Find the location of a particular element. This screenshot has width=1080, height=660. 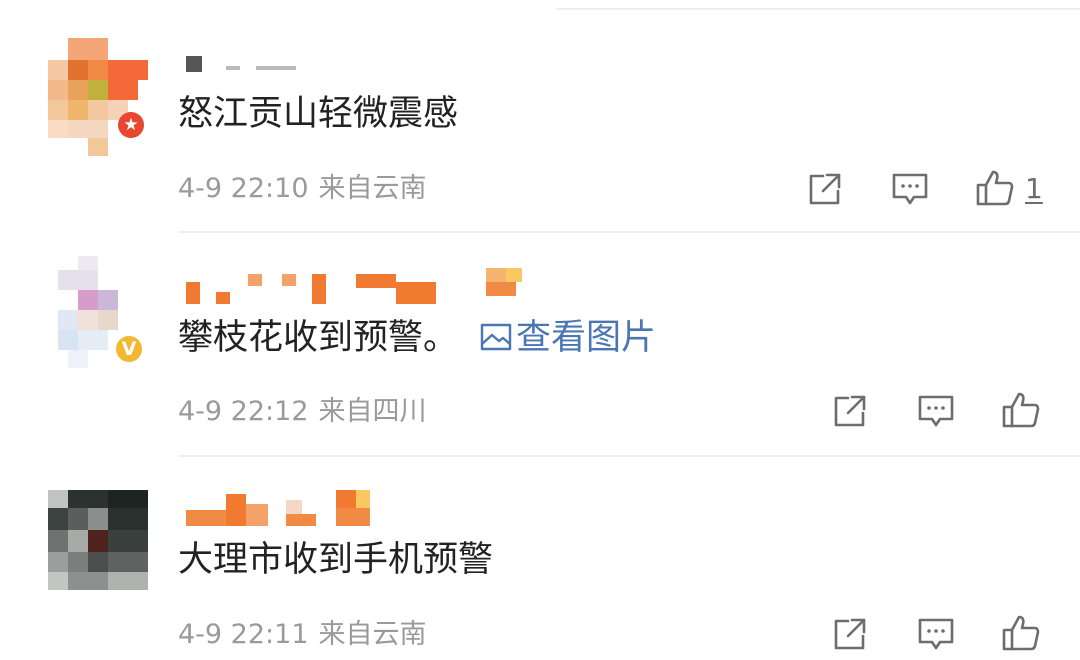

comment-text: 怒江贡山轻微震感 is located at coordinates (318, 114).